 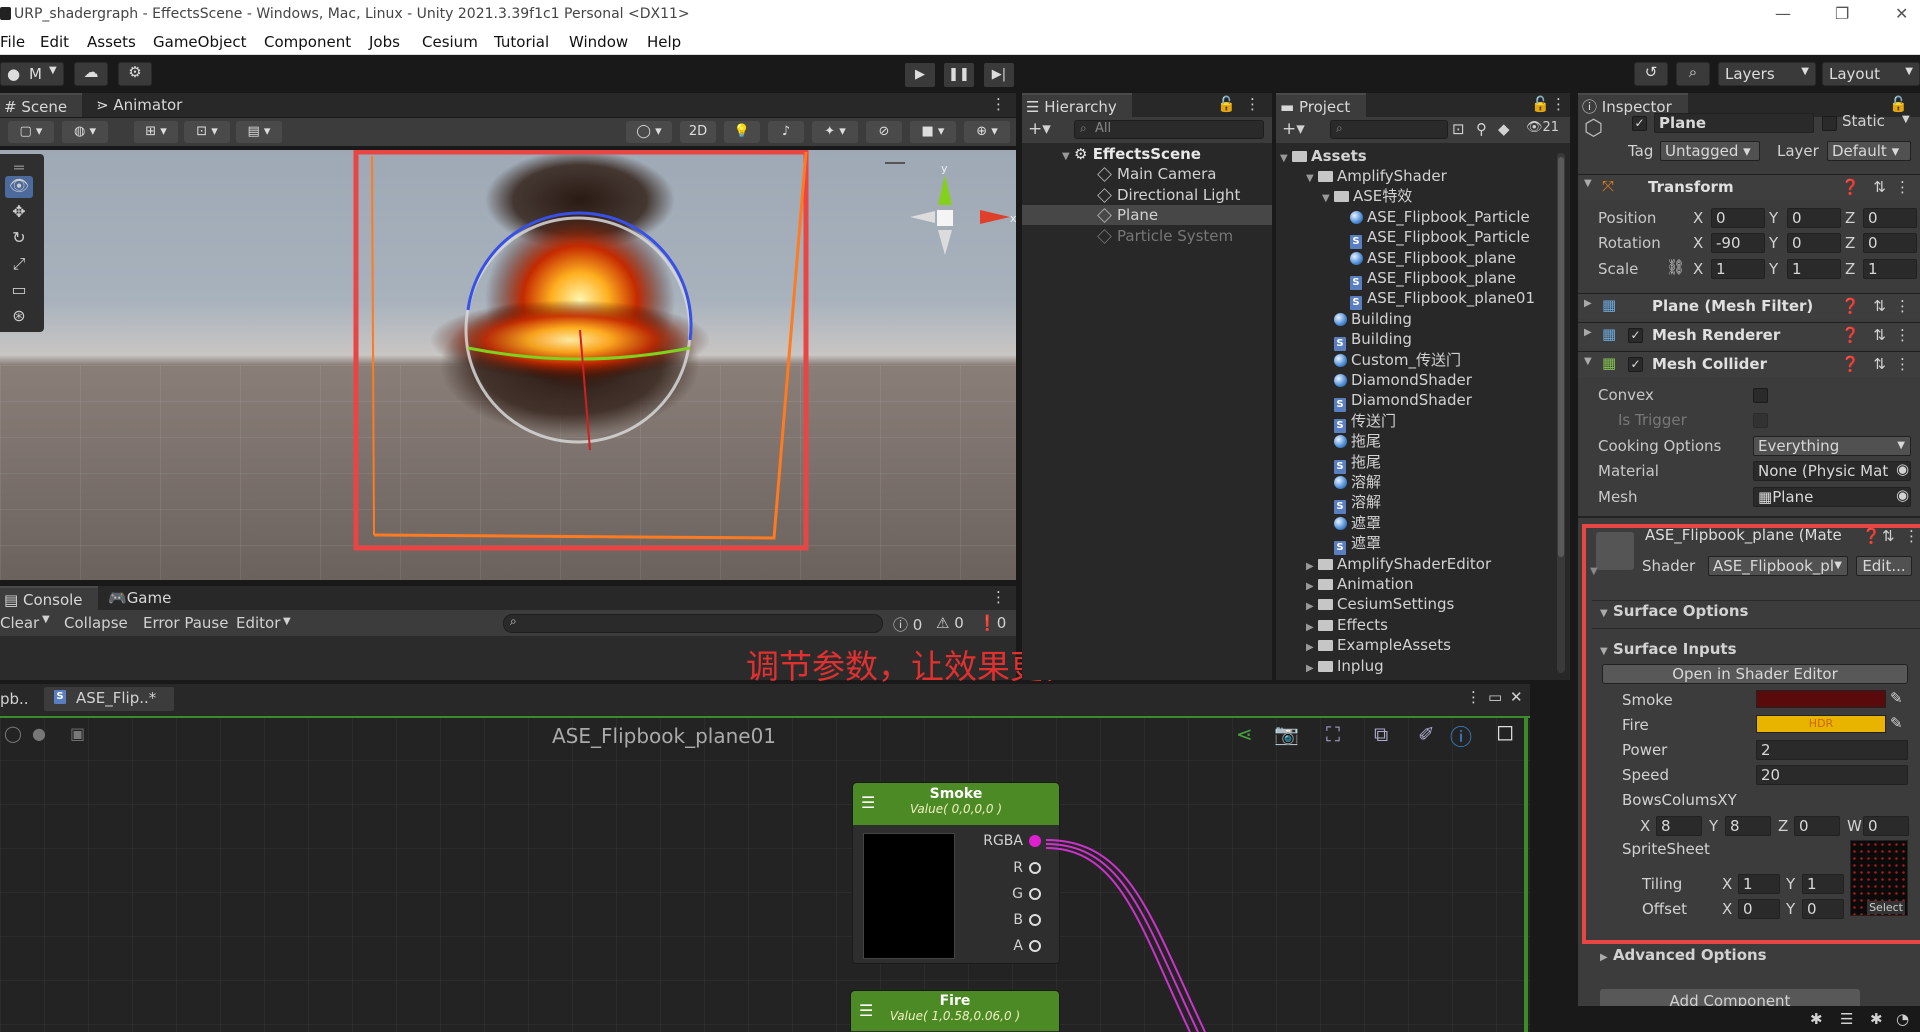 I want to click on power-field: 2, so click(x=1832, y=750).